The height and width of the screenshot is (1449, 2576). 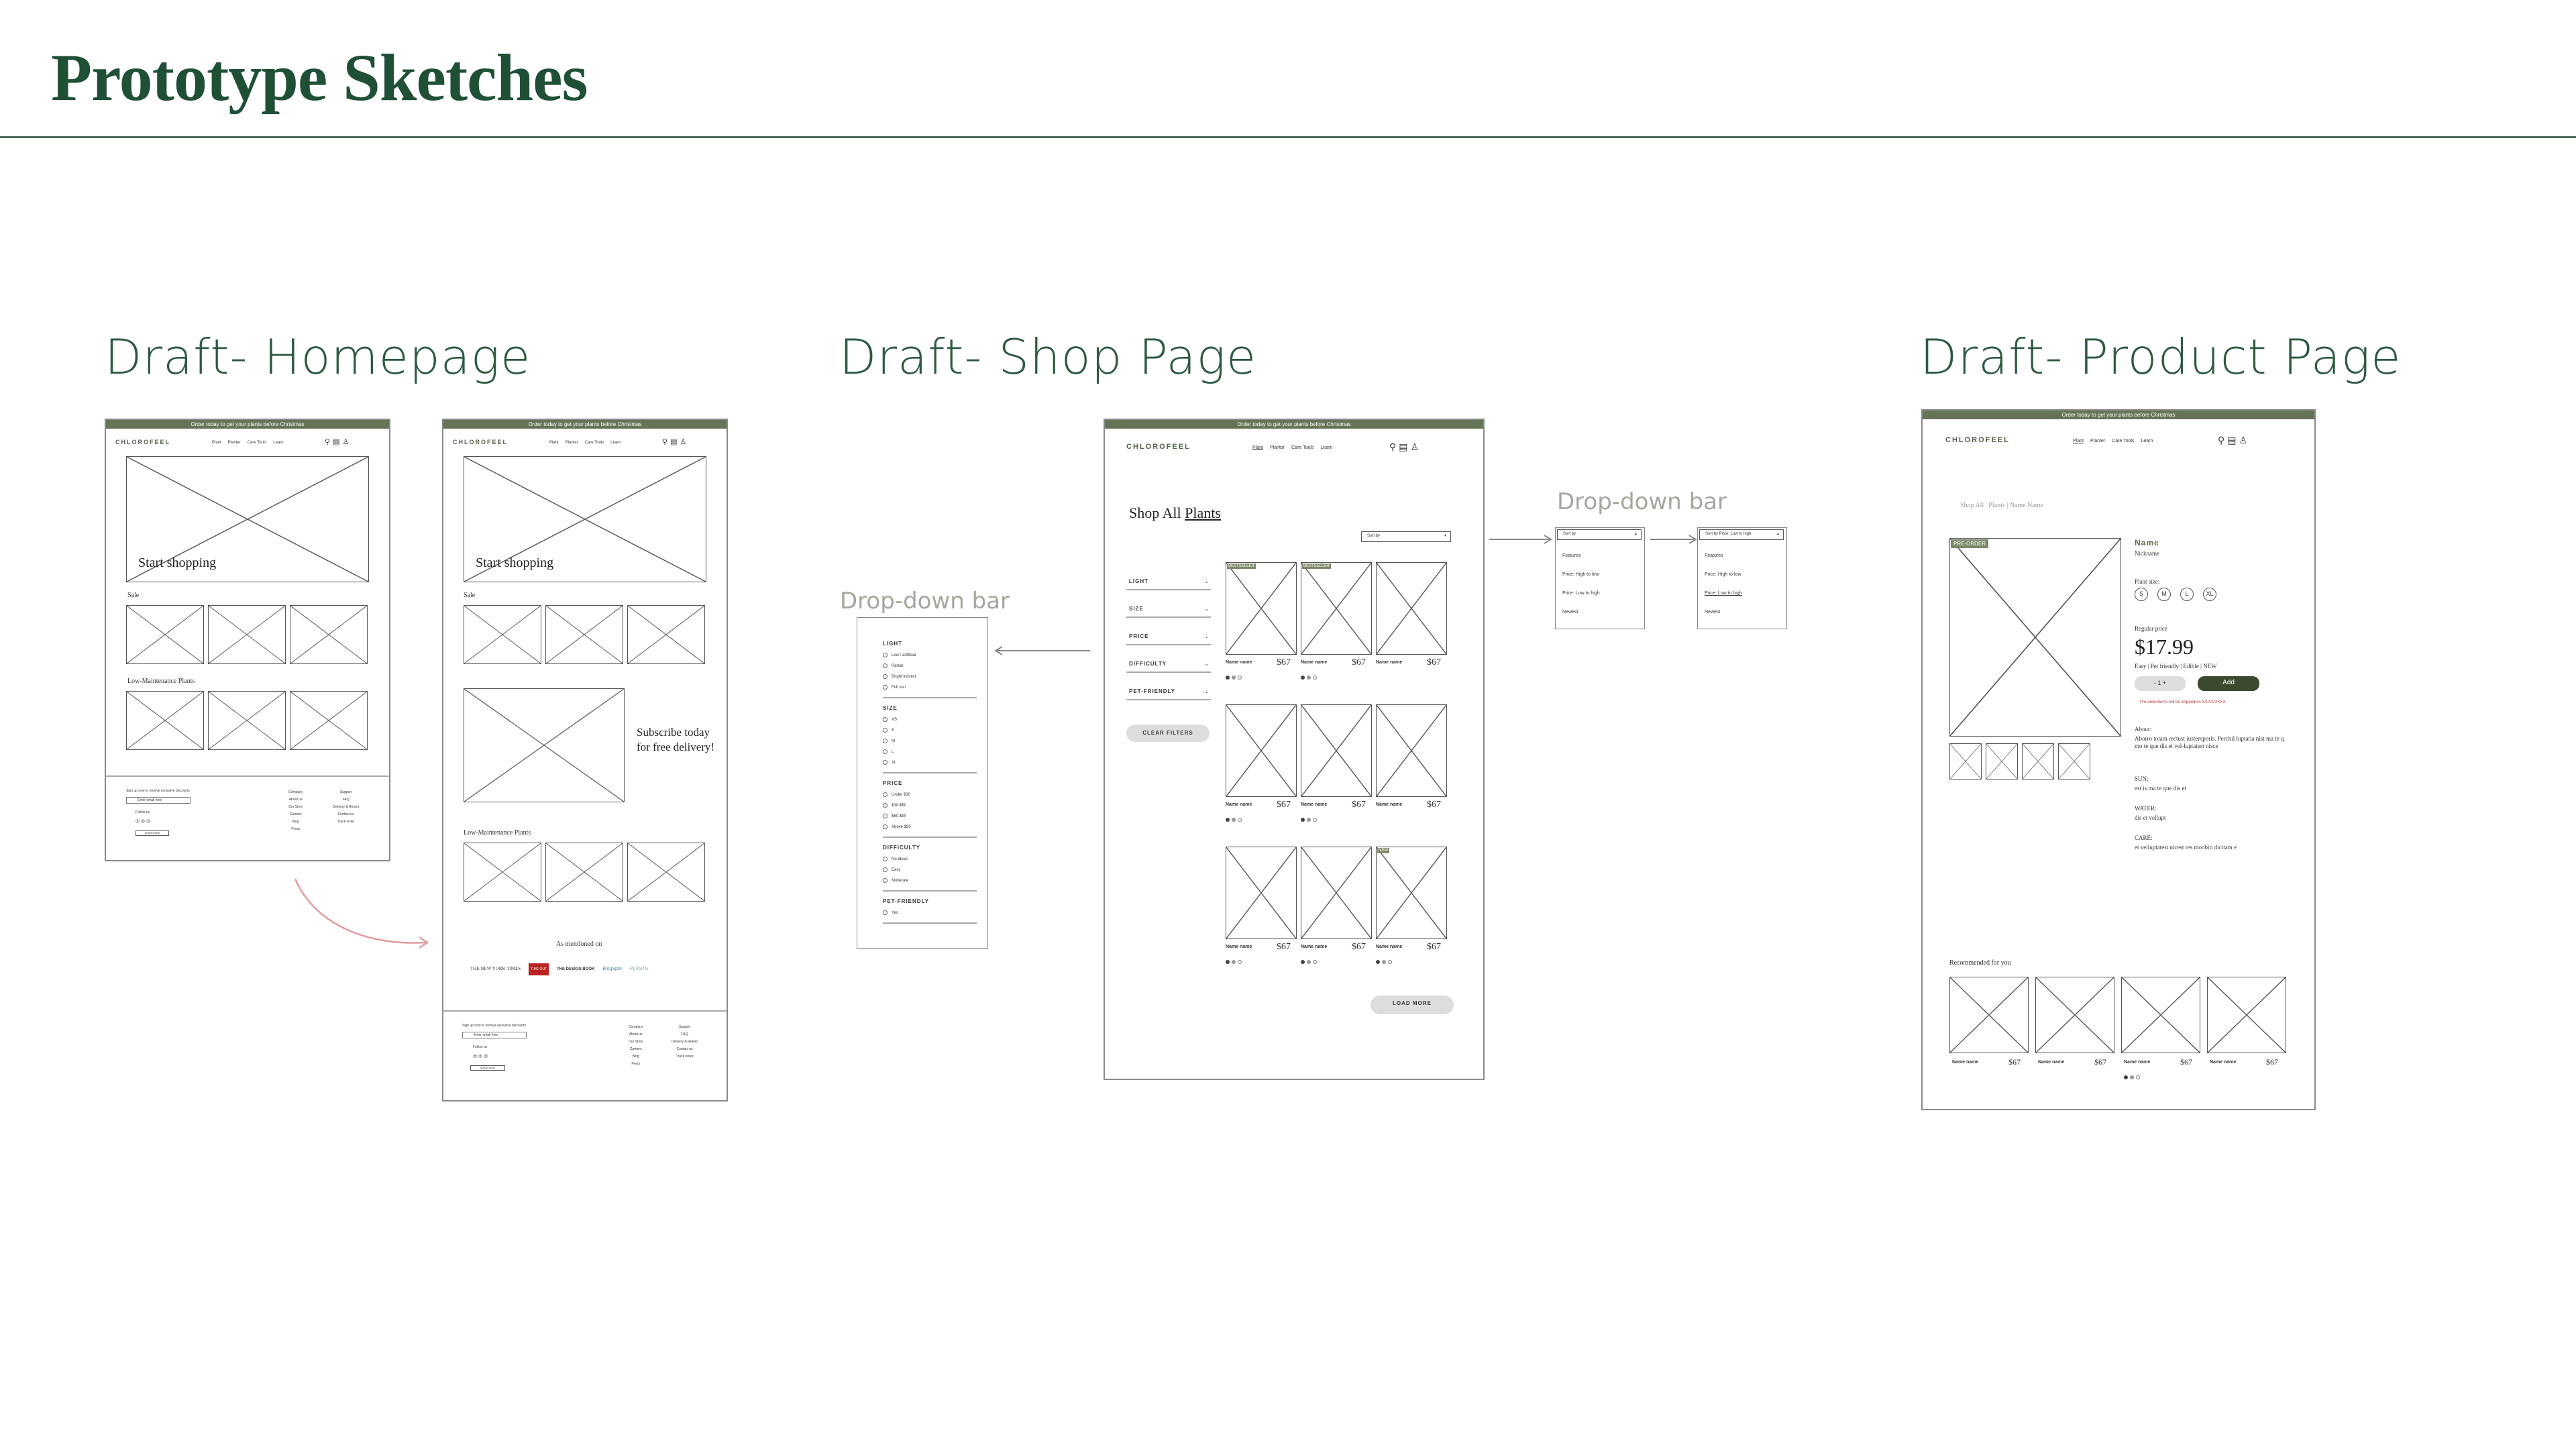 What do you see at coordinates (1571, 555) in the screenshot?
I see `sort-option: Features` at bounding box center [1571, 555].